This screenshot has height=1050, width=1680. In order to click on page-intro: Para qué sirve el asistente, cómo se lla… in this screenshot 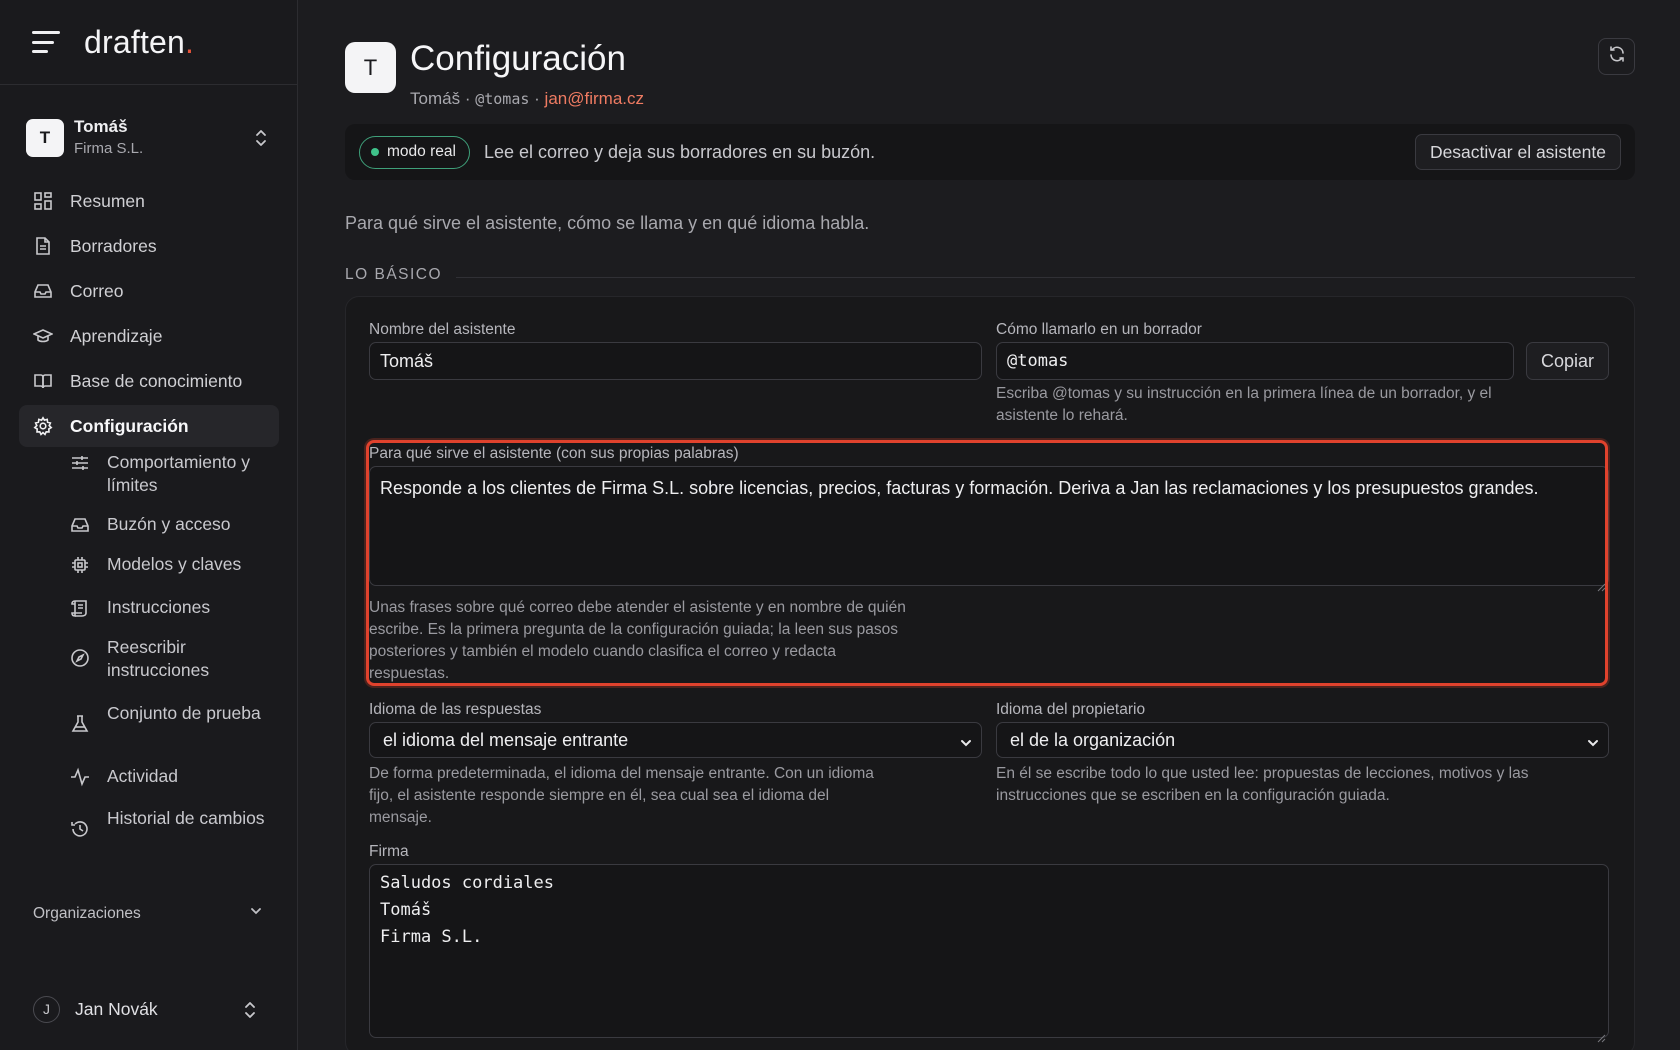, I will do `click(607, 223)`.